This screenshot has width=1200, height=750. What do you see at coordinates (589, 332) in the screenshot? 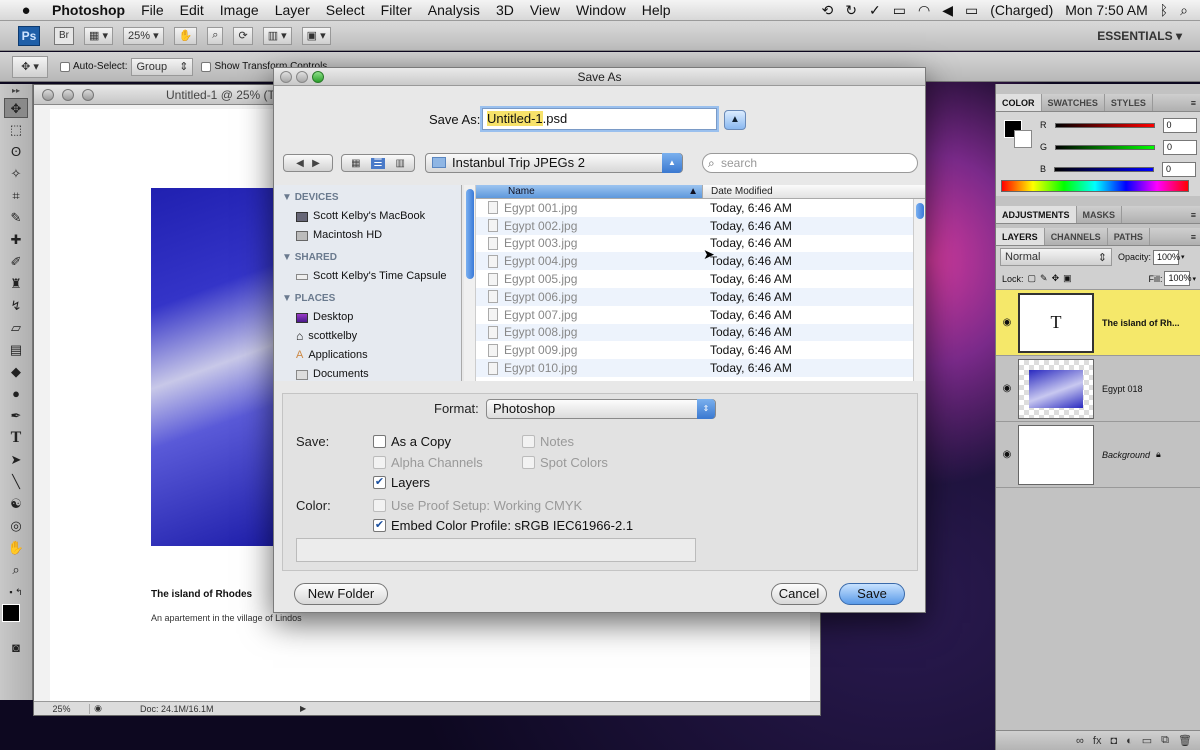
I see `file-name-cell: Egypt 008.jpg` at bounding box center [589, 332].